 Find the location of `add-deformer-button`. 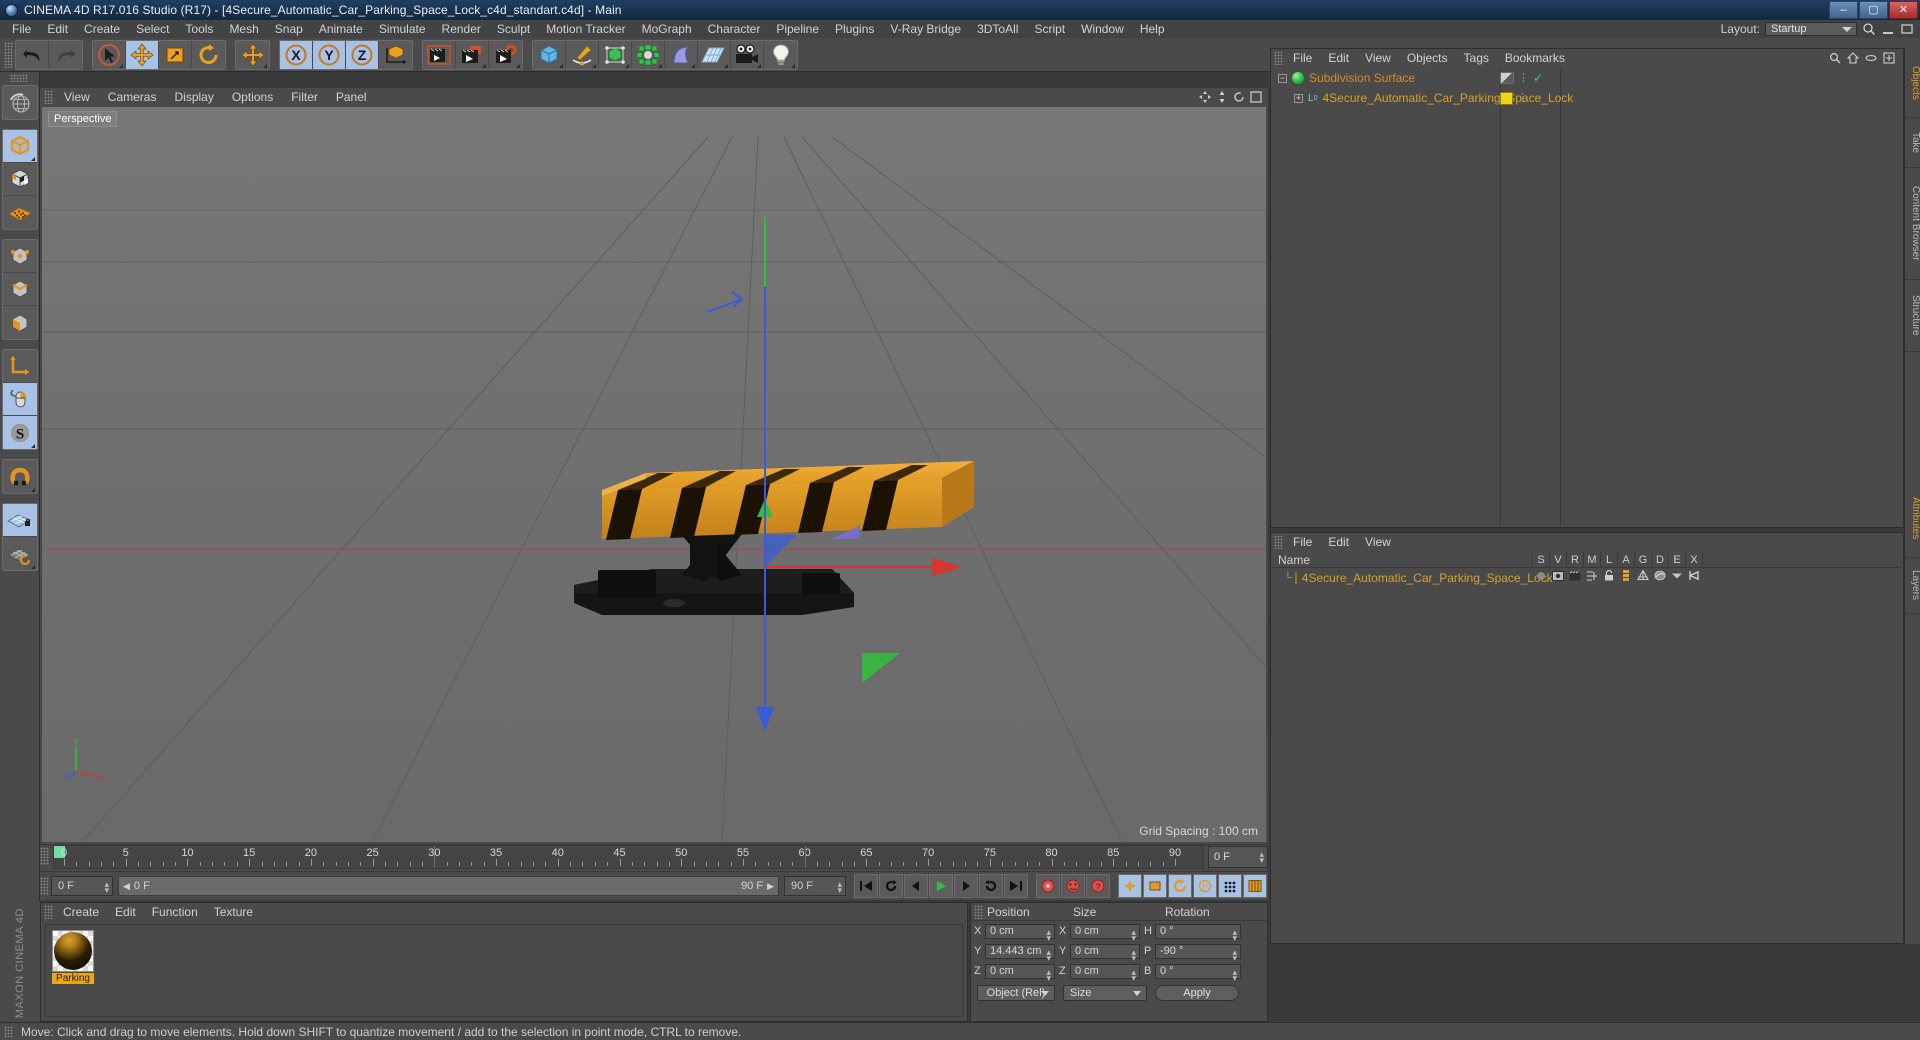

add-deformer-button is located at coordinates (681, 54).